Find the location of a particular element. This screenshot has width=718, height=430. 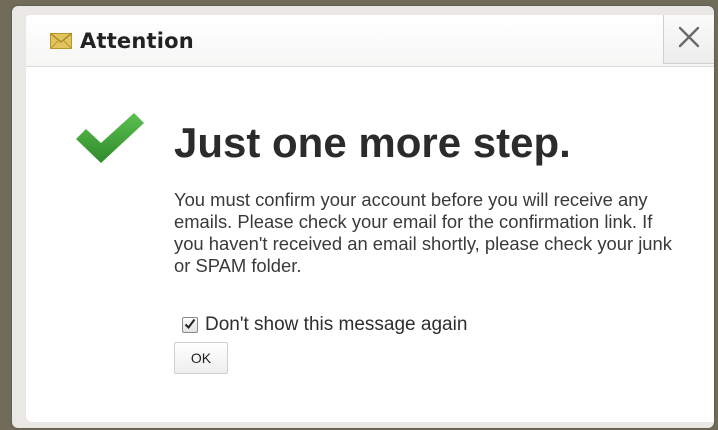

mail-icon is located at coordinates (61, 40).